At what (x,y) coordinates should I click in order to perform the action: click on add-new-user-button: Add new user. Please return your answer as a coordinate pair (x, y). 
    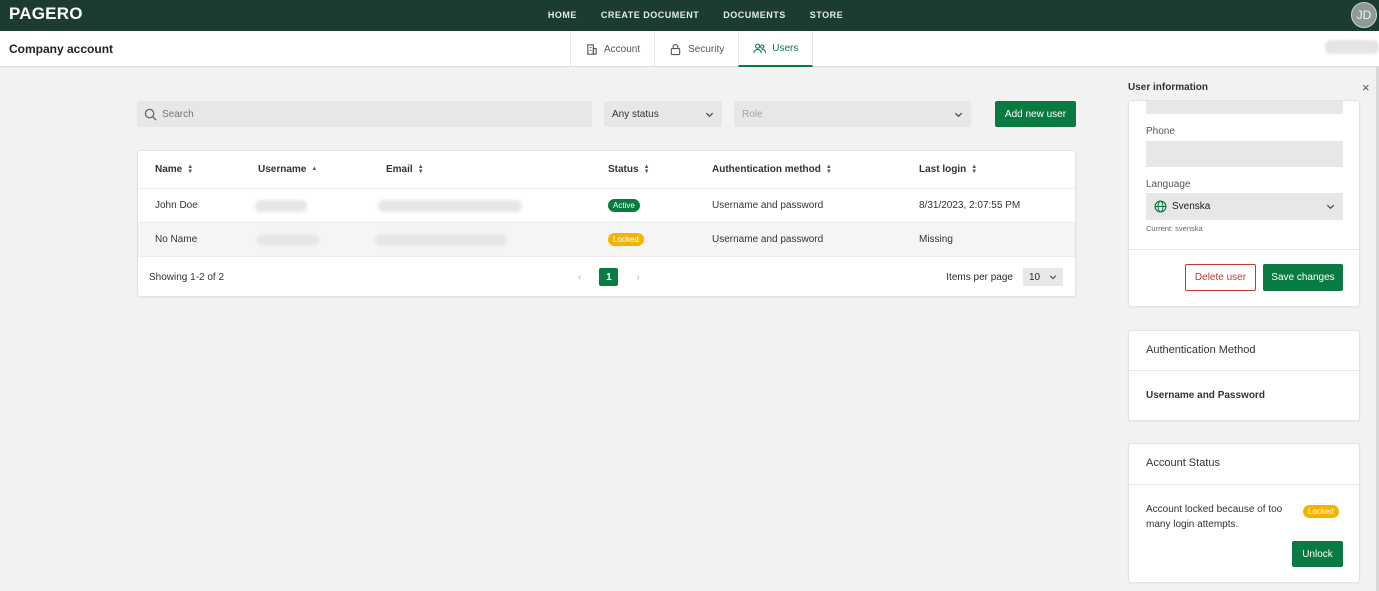
    Looking at the image, I should click on (1035, 114).